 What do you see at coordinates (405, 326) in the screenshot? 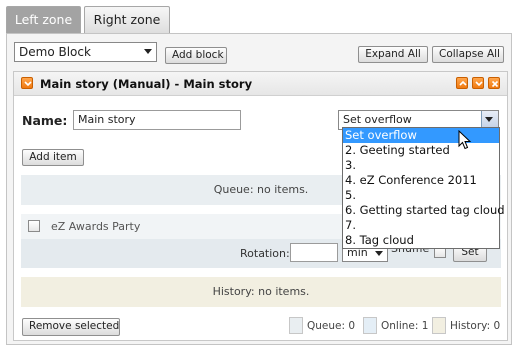
I see `online-count: Online: 1` at bounding box center [405, 326].